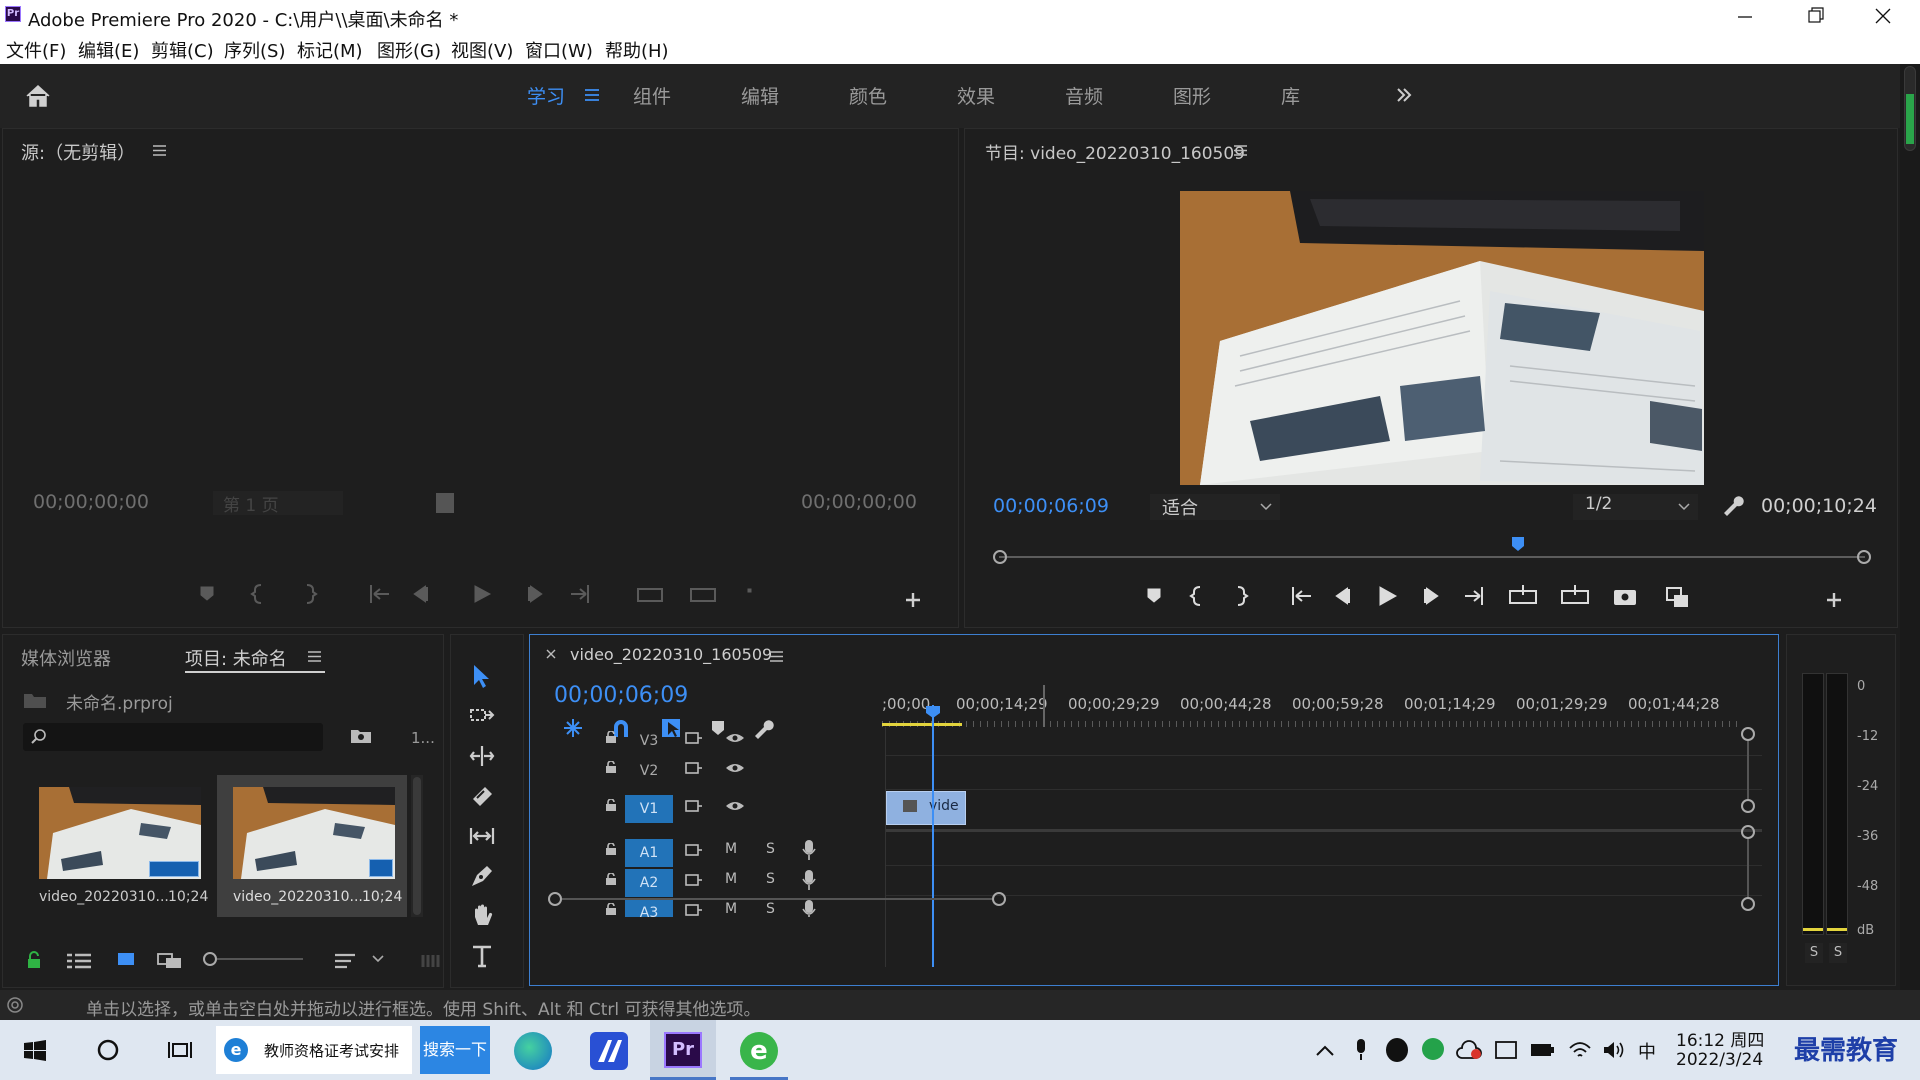 The image size is (1920, 1080). I want to click on fit-select: 适合, so click(1215, 507).